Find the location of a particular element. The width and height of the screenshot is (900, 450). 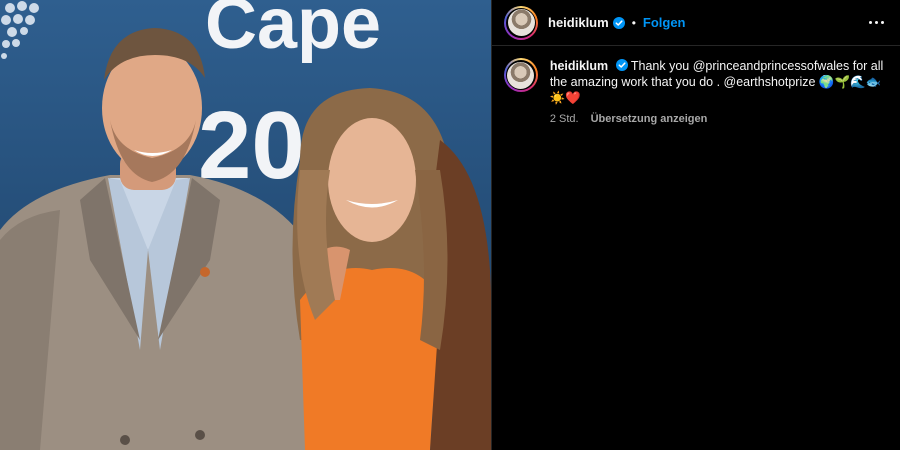

verified-badge-icon is located at coordinates (618, 22).